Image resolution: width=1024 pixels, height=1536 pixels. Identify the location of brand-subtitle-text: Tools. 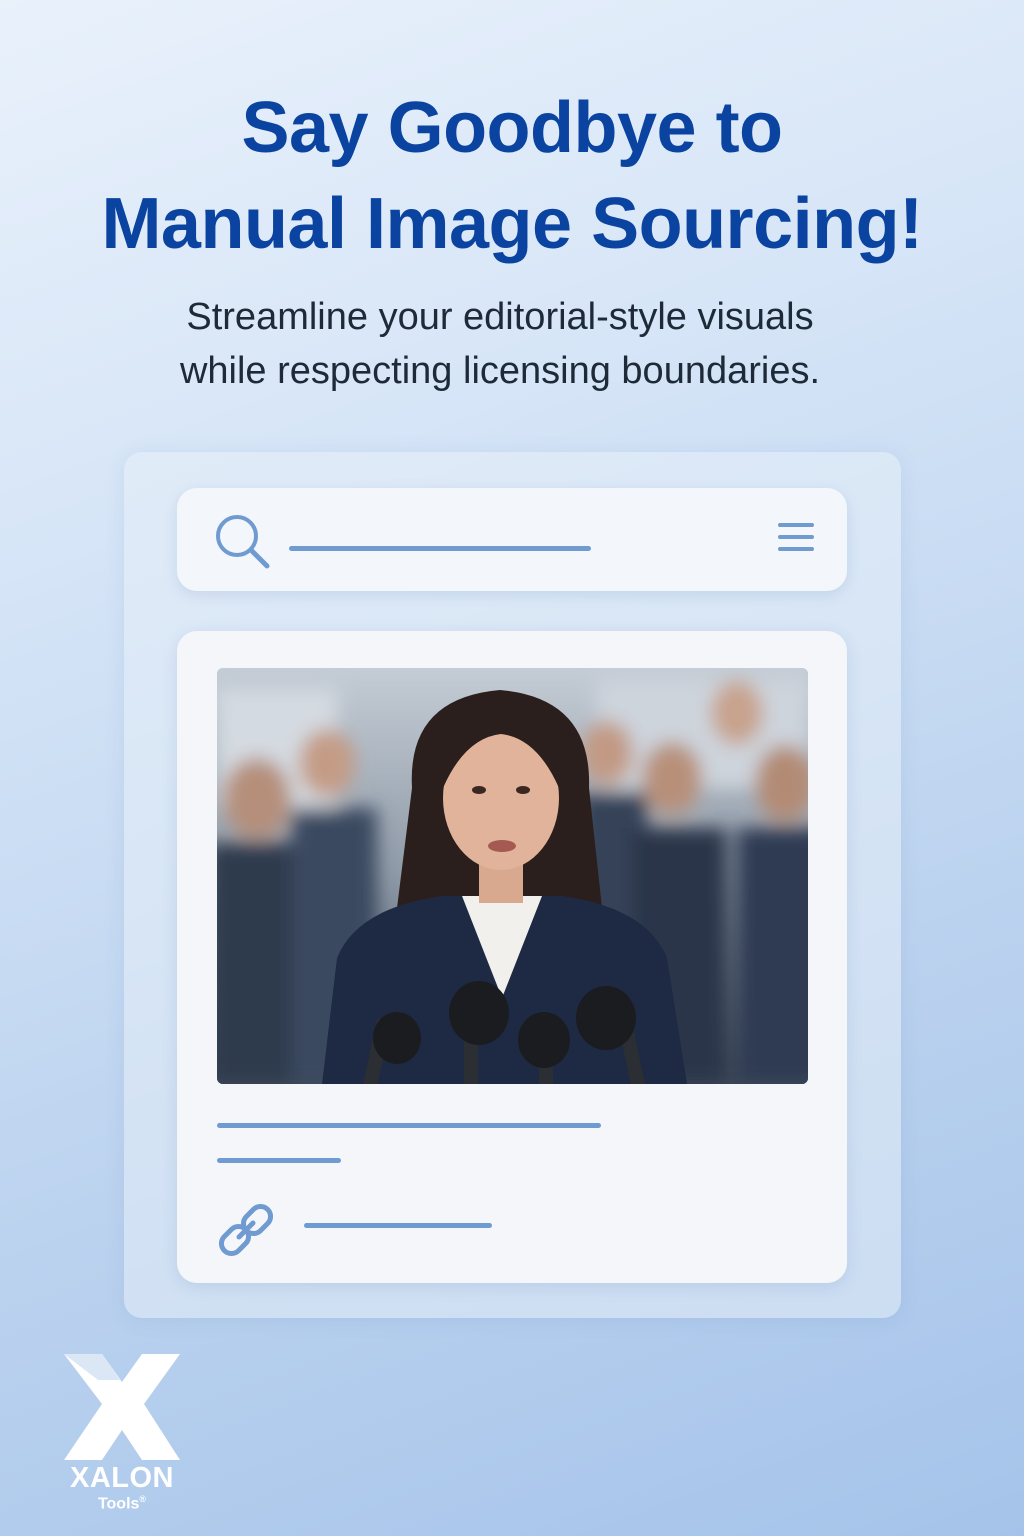
(118, 1504).